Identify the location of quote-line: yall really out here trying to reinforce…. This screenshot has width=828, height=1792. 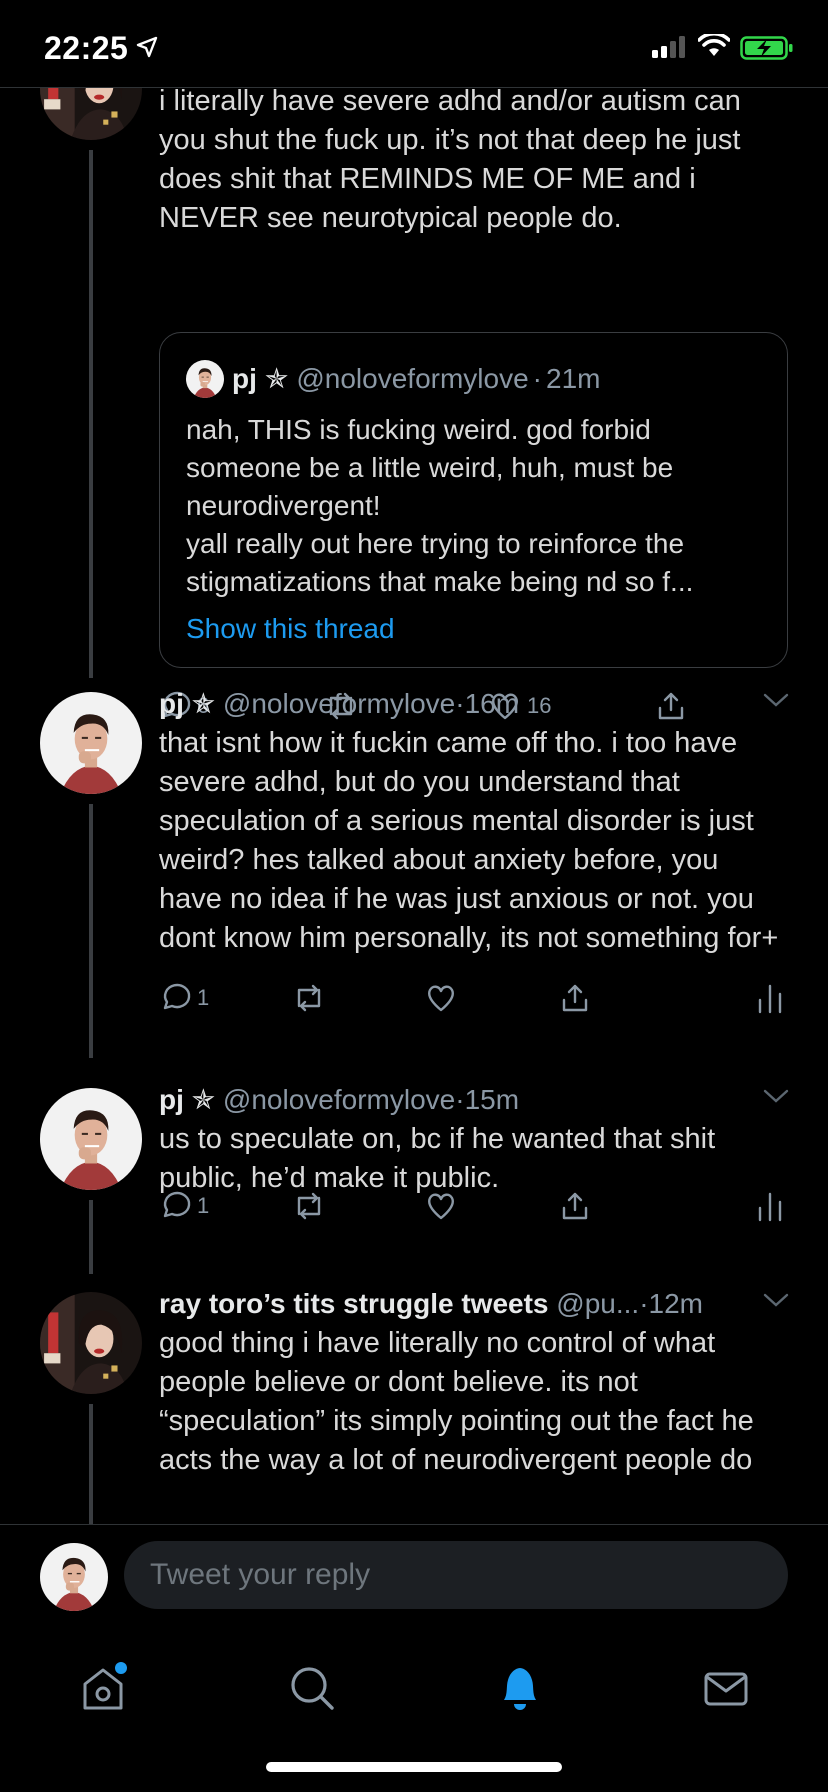
(435, 543).